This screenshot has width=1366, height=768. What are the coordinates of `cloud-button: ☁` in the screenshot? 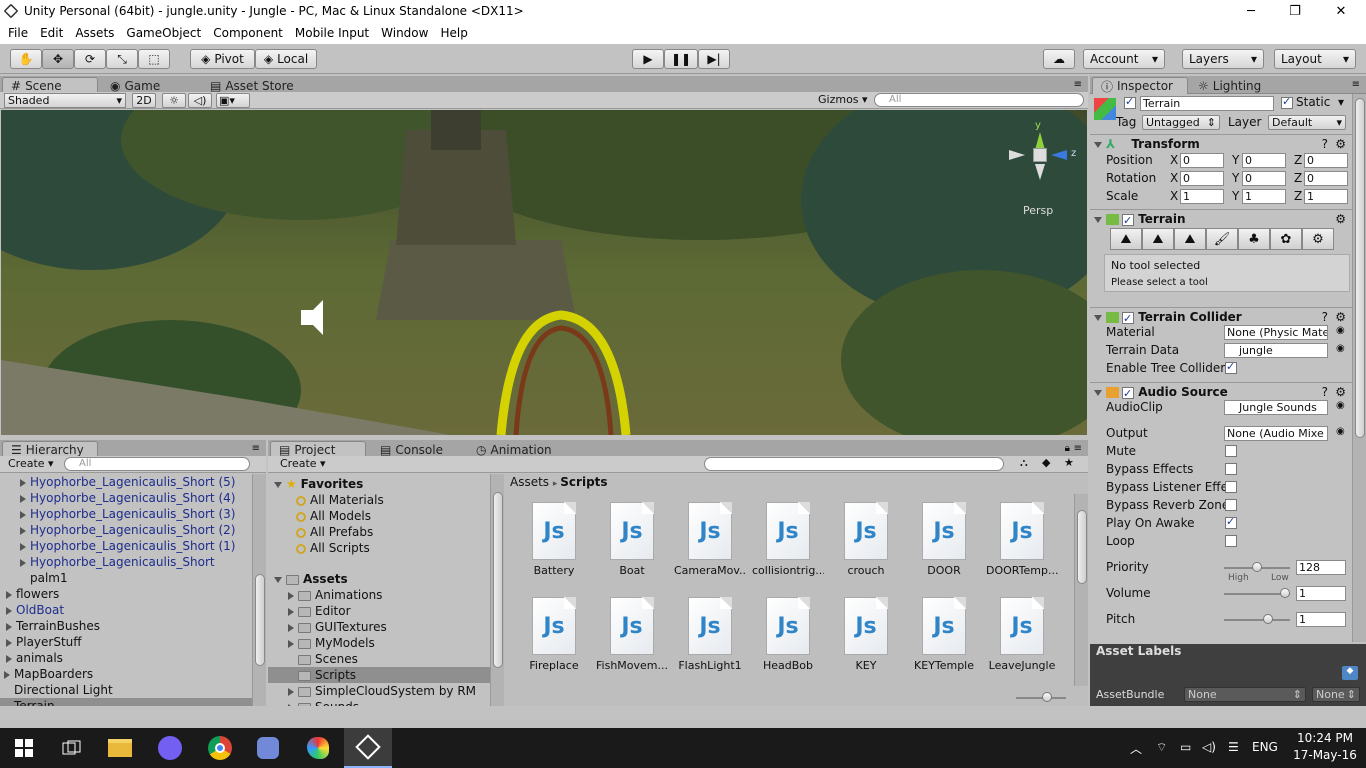 It's located at (1059, 59).